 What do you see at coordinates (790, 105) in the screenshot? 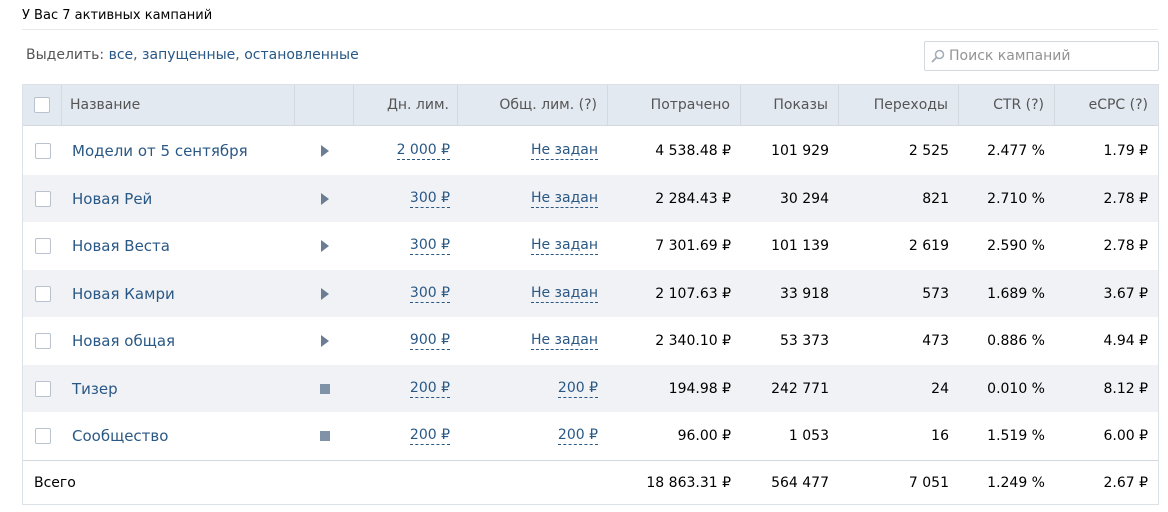
I see `header-shows: Показы` at bounding box center [790, 105].